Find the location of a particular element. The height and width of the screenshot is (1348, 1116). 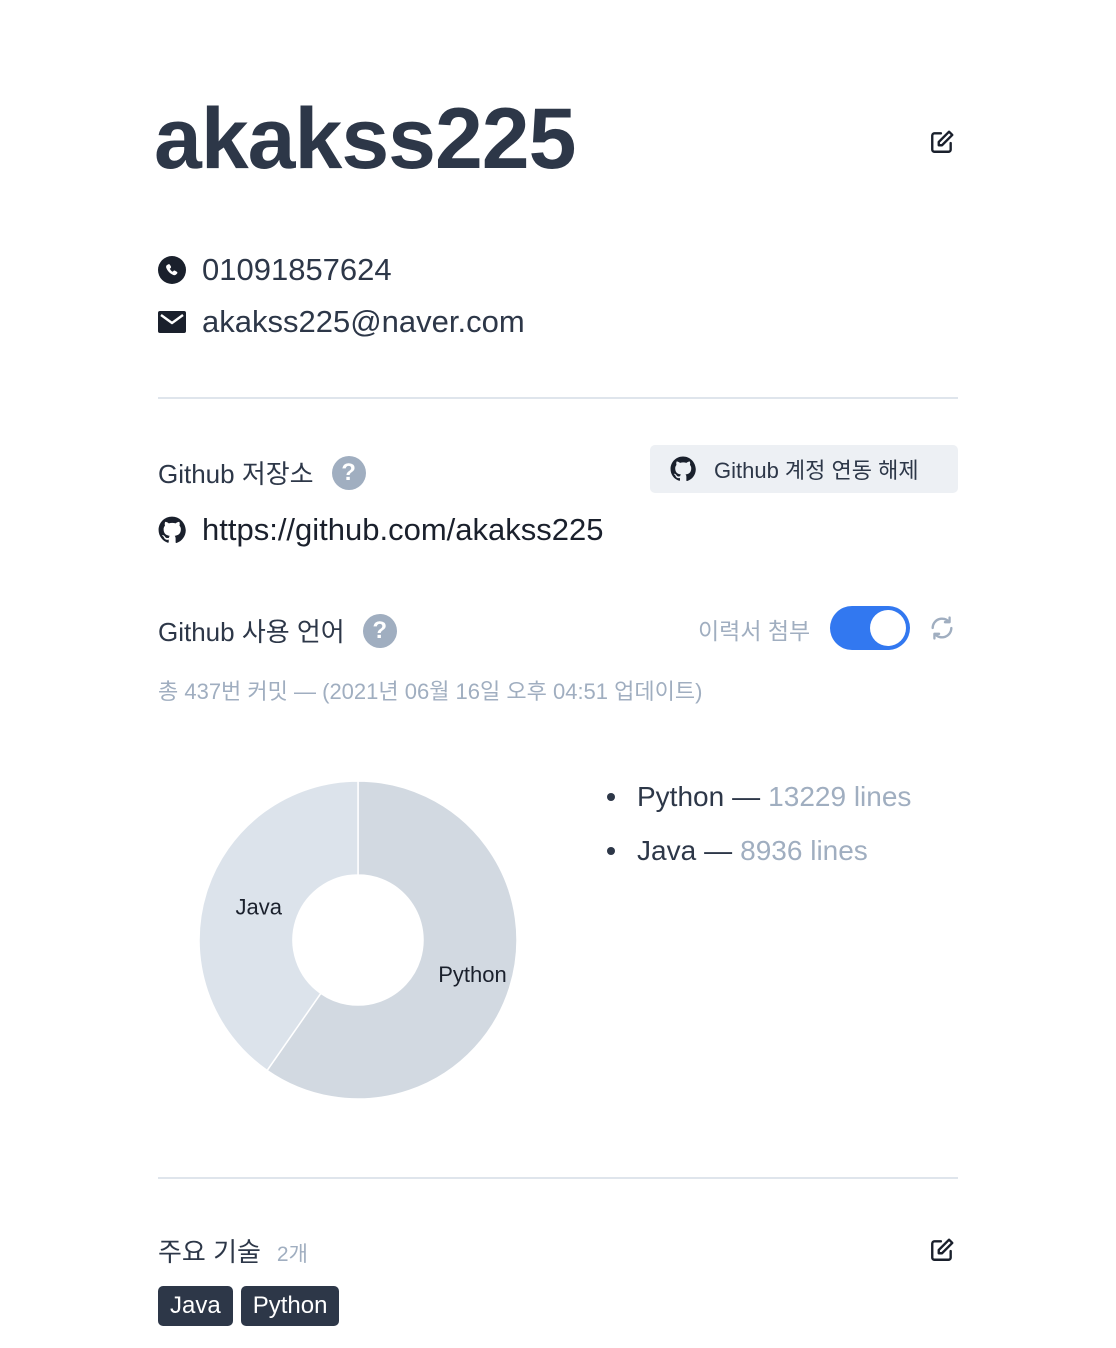

language-legend: Python — 13229 lines Java — 8936 lines is located at coordinates (754, 824).